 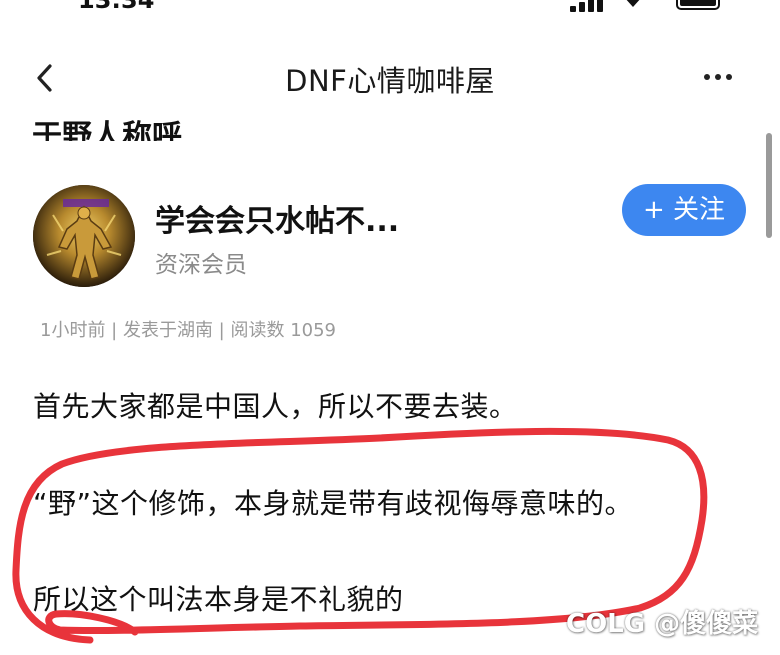 I want to click on more-dots-icon, so click(x=707, y=77).